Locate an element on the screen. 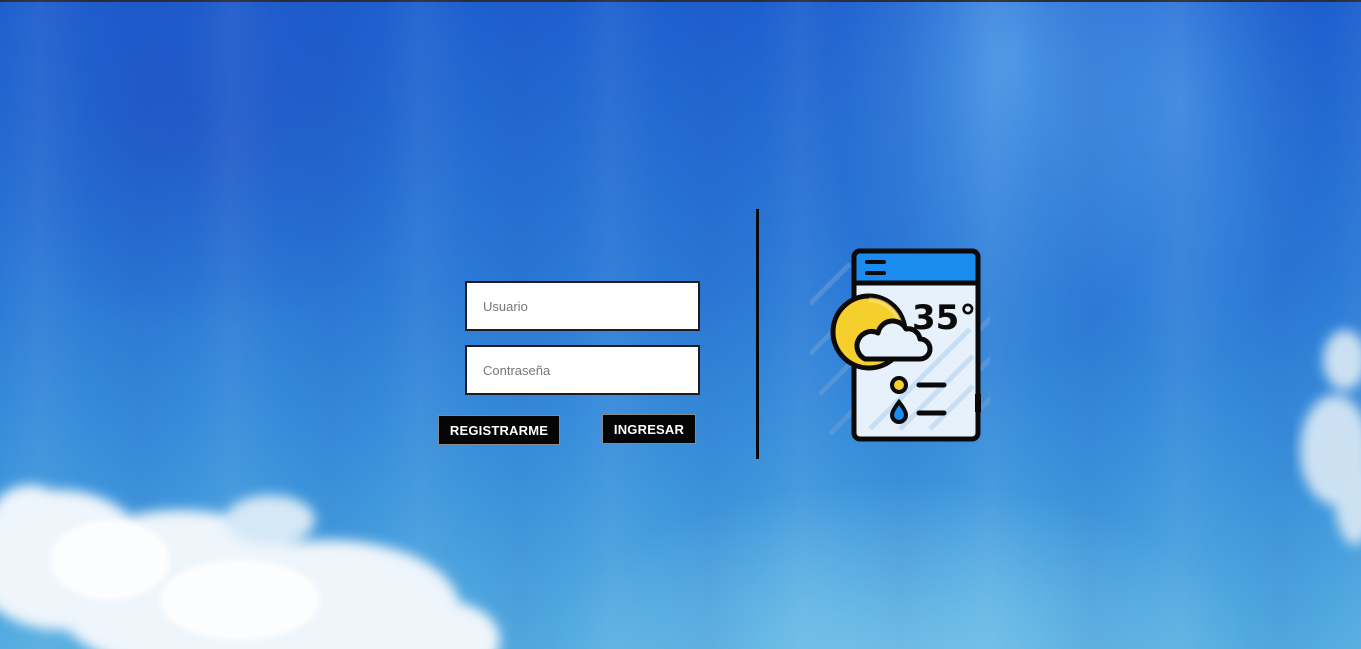  register-button: REGISTRARME is located at coordinates (499, 430).